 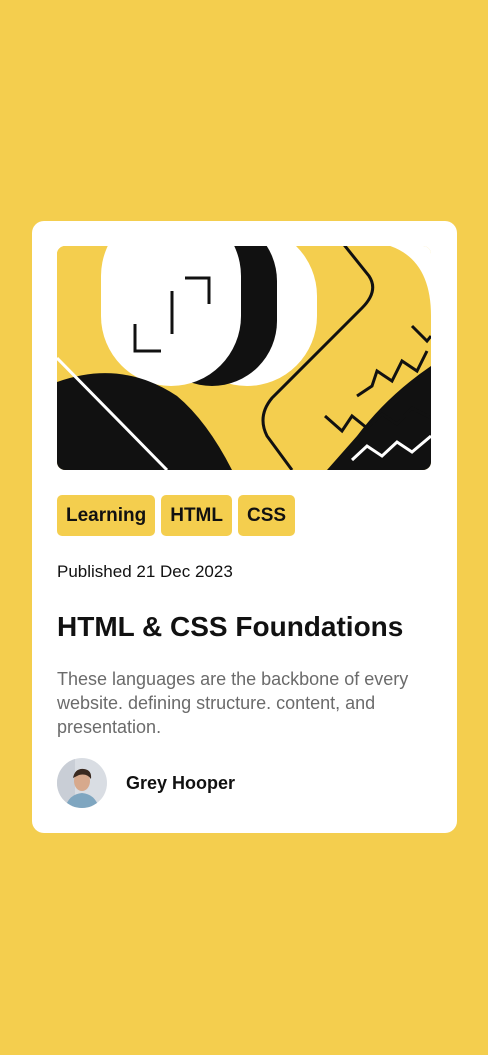 I want to click on tag-learning: Learning, so click(x=106, y=515).